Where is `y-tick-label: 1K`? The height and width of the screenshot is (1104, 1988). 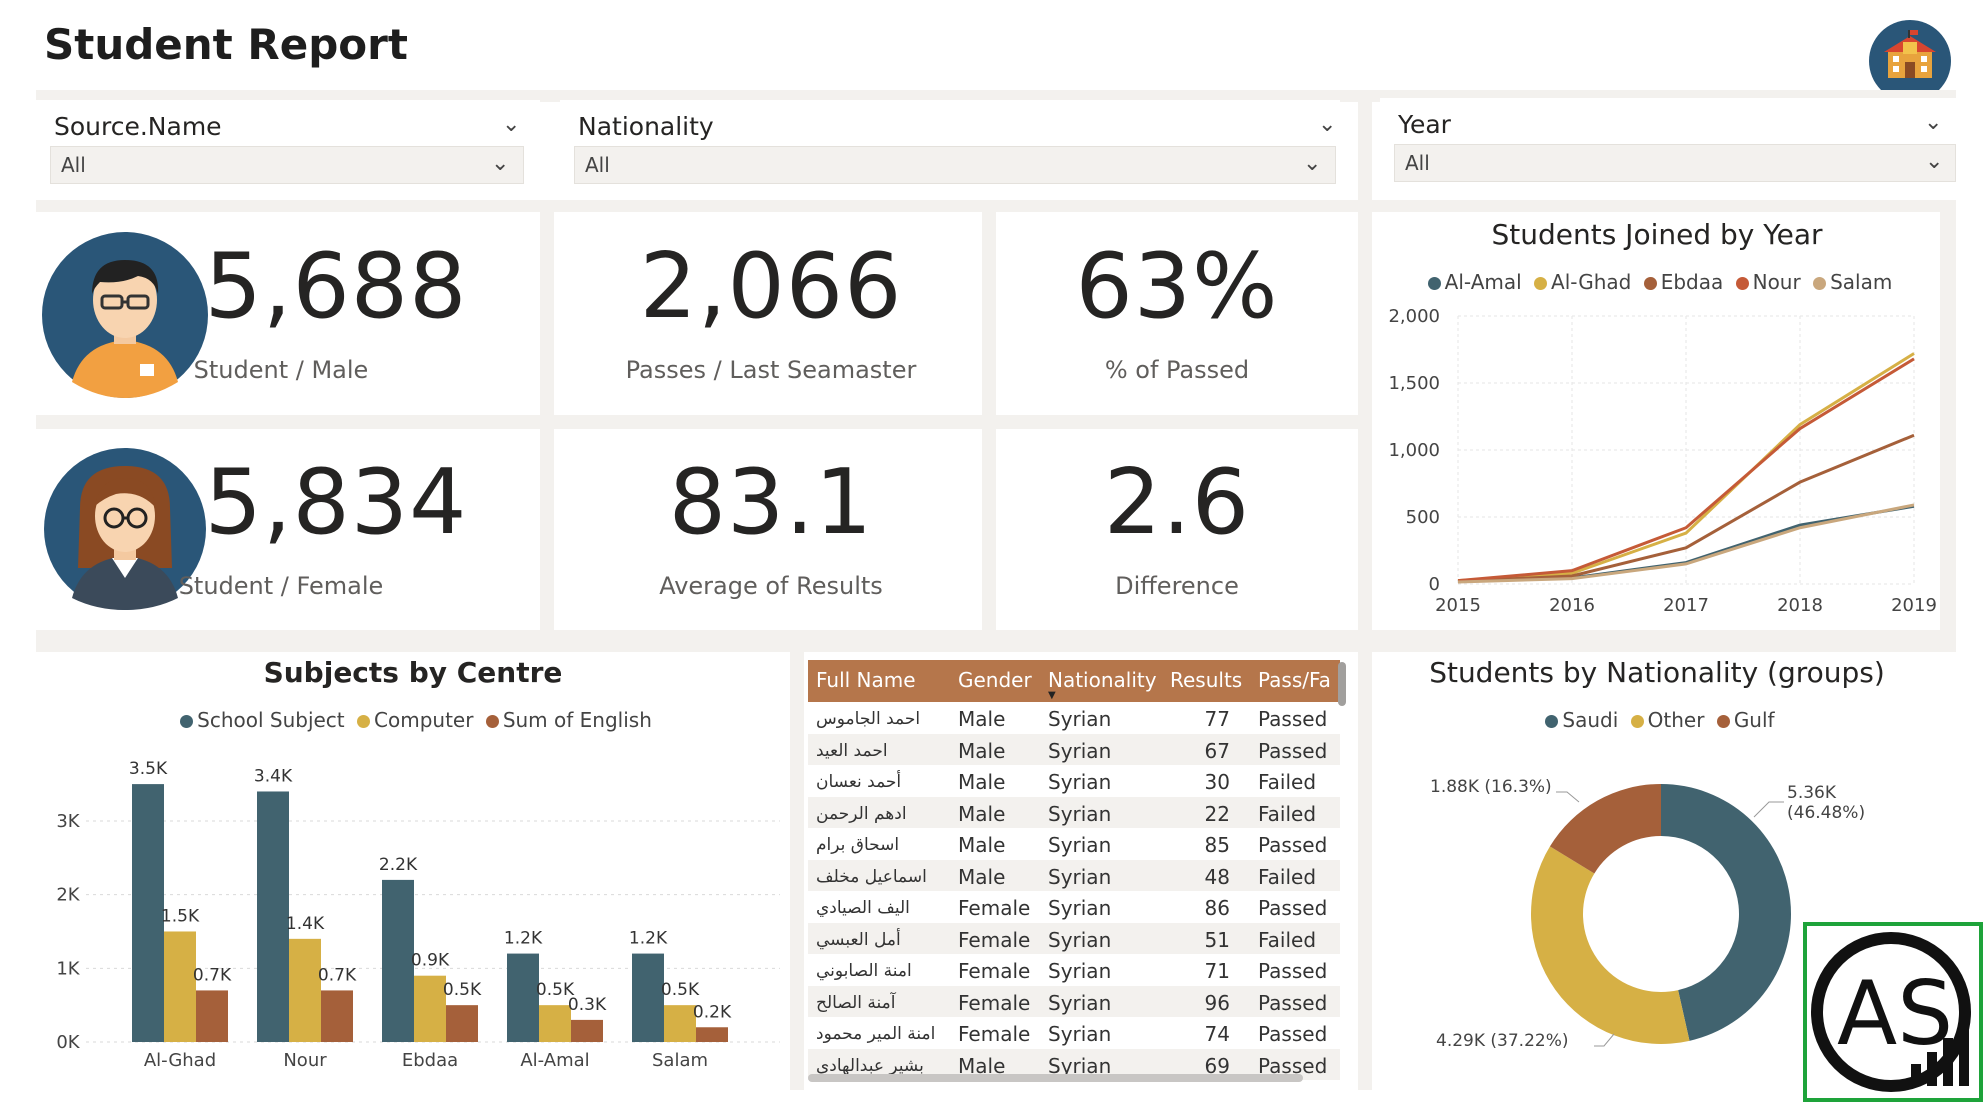 y-tick-label: 1K is located at coordinates (68, 968).